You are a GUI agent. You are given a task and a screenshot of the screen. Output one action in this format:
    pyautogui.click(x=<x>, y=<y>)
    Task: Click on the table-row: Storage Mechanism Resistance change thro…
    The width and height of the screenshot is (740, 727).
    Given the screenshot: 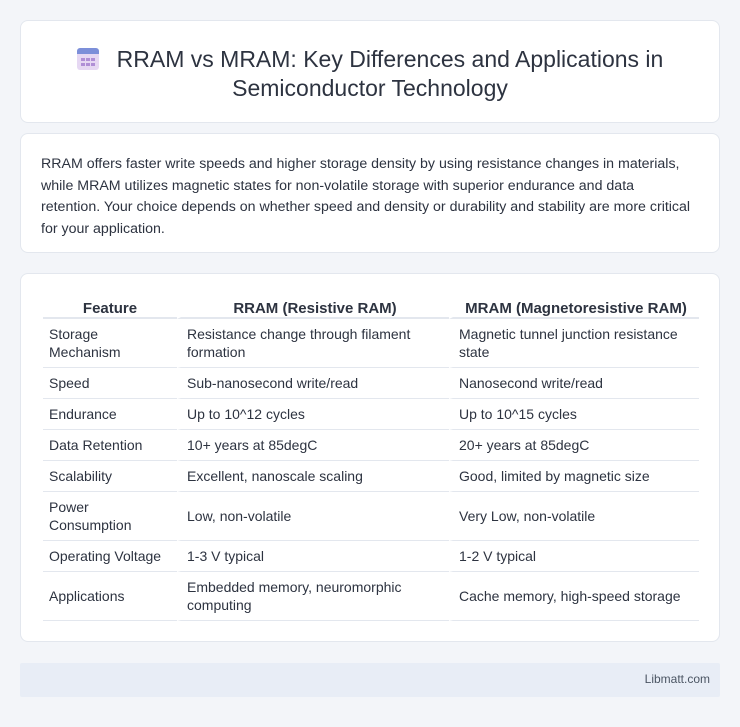 What is the action you would take?
    pyautogui.click(x=371, y=343)
    